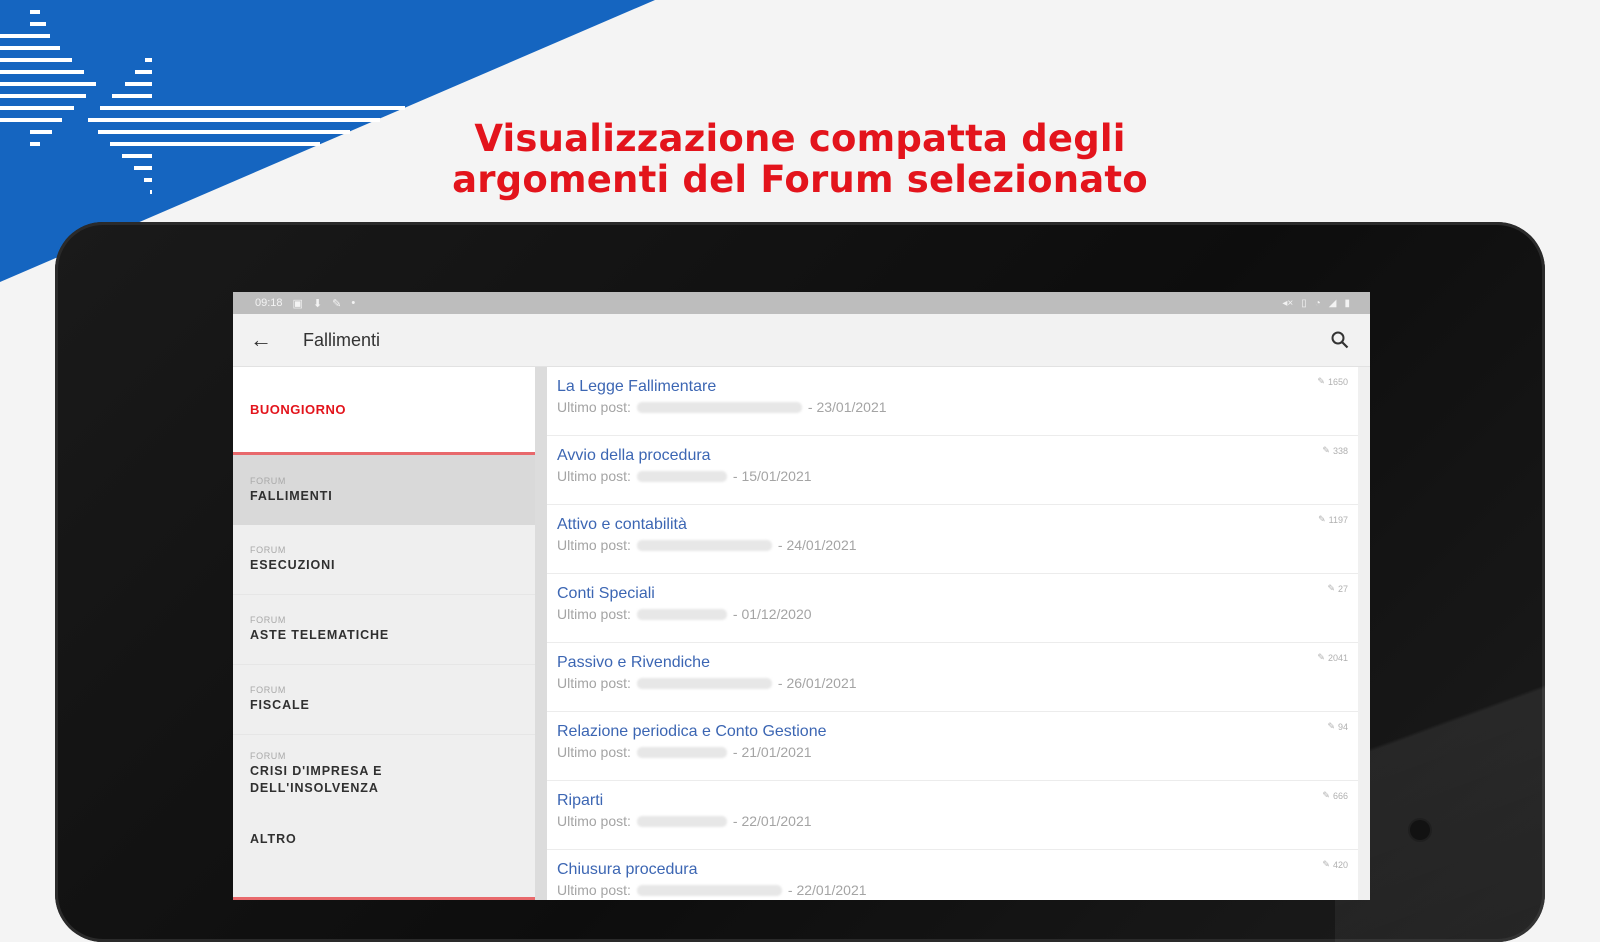  Describe the element at coordinates (1337, 588) in the screenshot. I see `reply-count: ✎ 27` at that location.